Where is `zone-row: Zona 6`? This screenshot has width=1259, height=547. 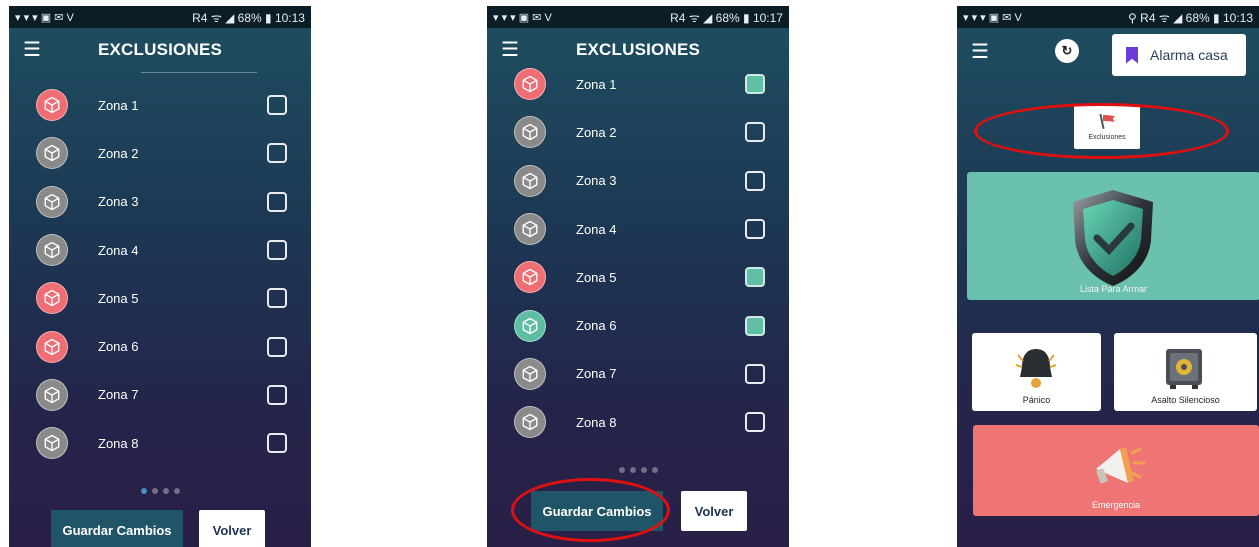
zone-row: Zona 6 is located at coordinates (638, 325).